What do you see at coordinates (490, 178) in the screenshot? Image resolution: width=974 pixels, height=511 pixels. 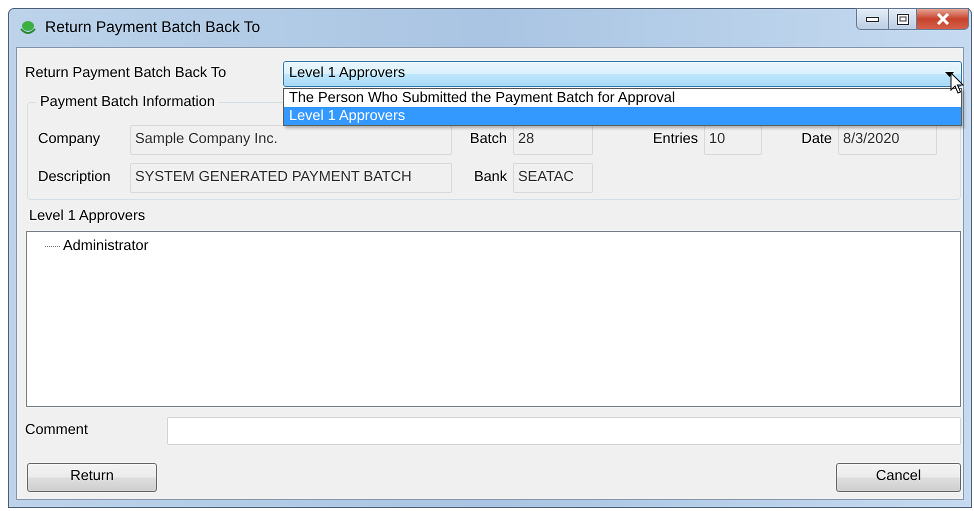 I see `field-label: Bank` at bounding box center [490, 178].